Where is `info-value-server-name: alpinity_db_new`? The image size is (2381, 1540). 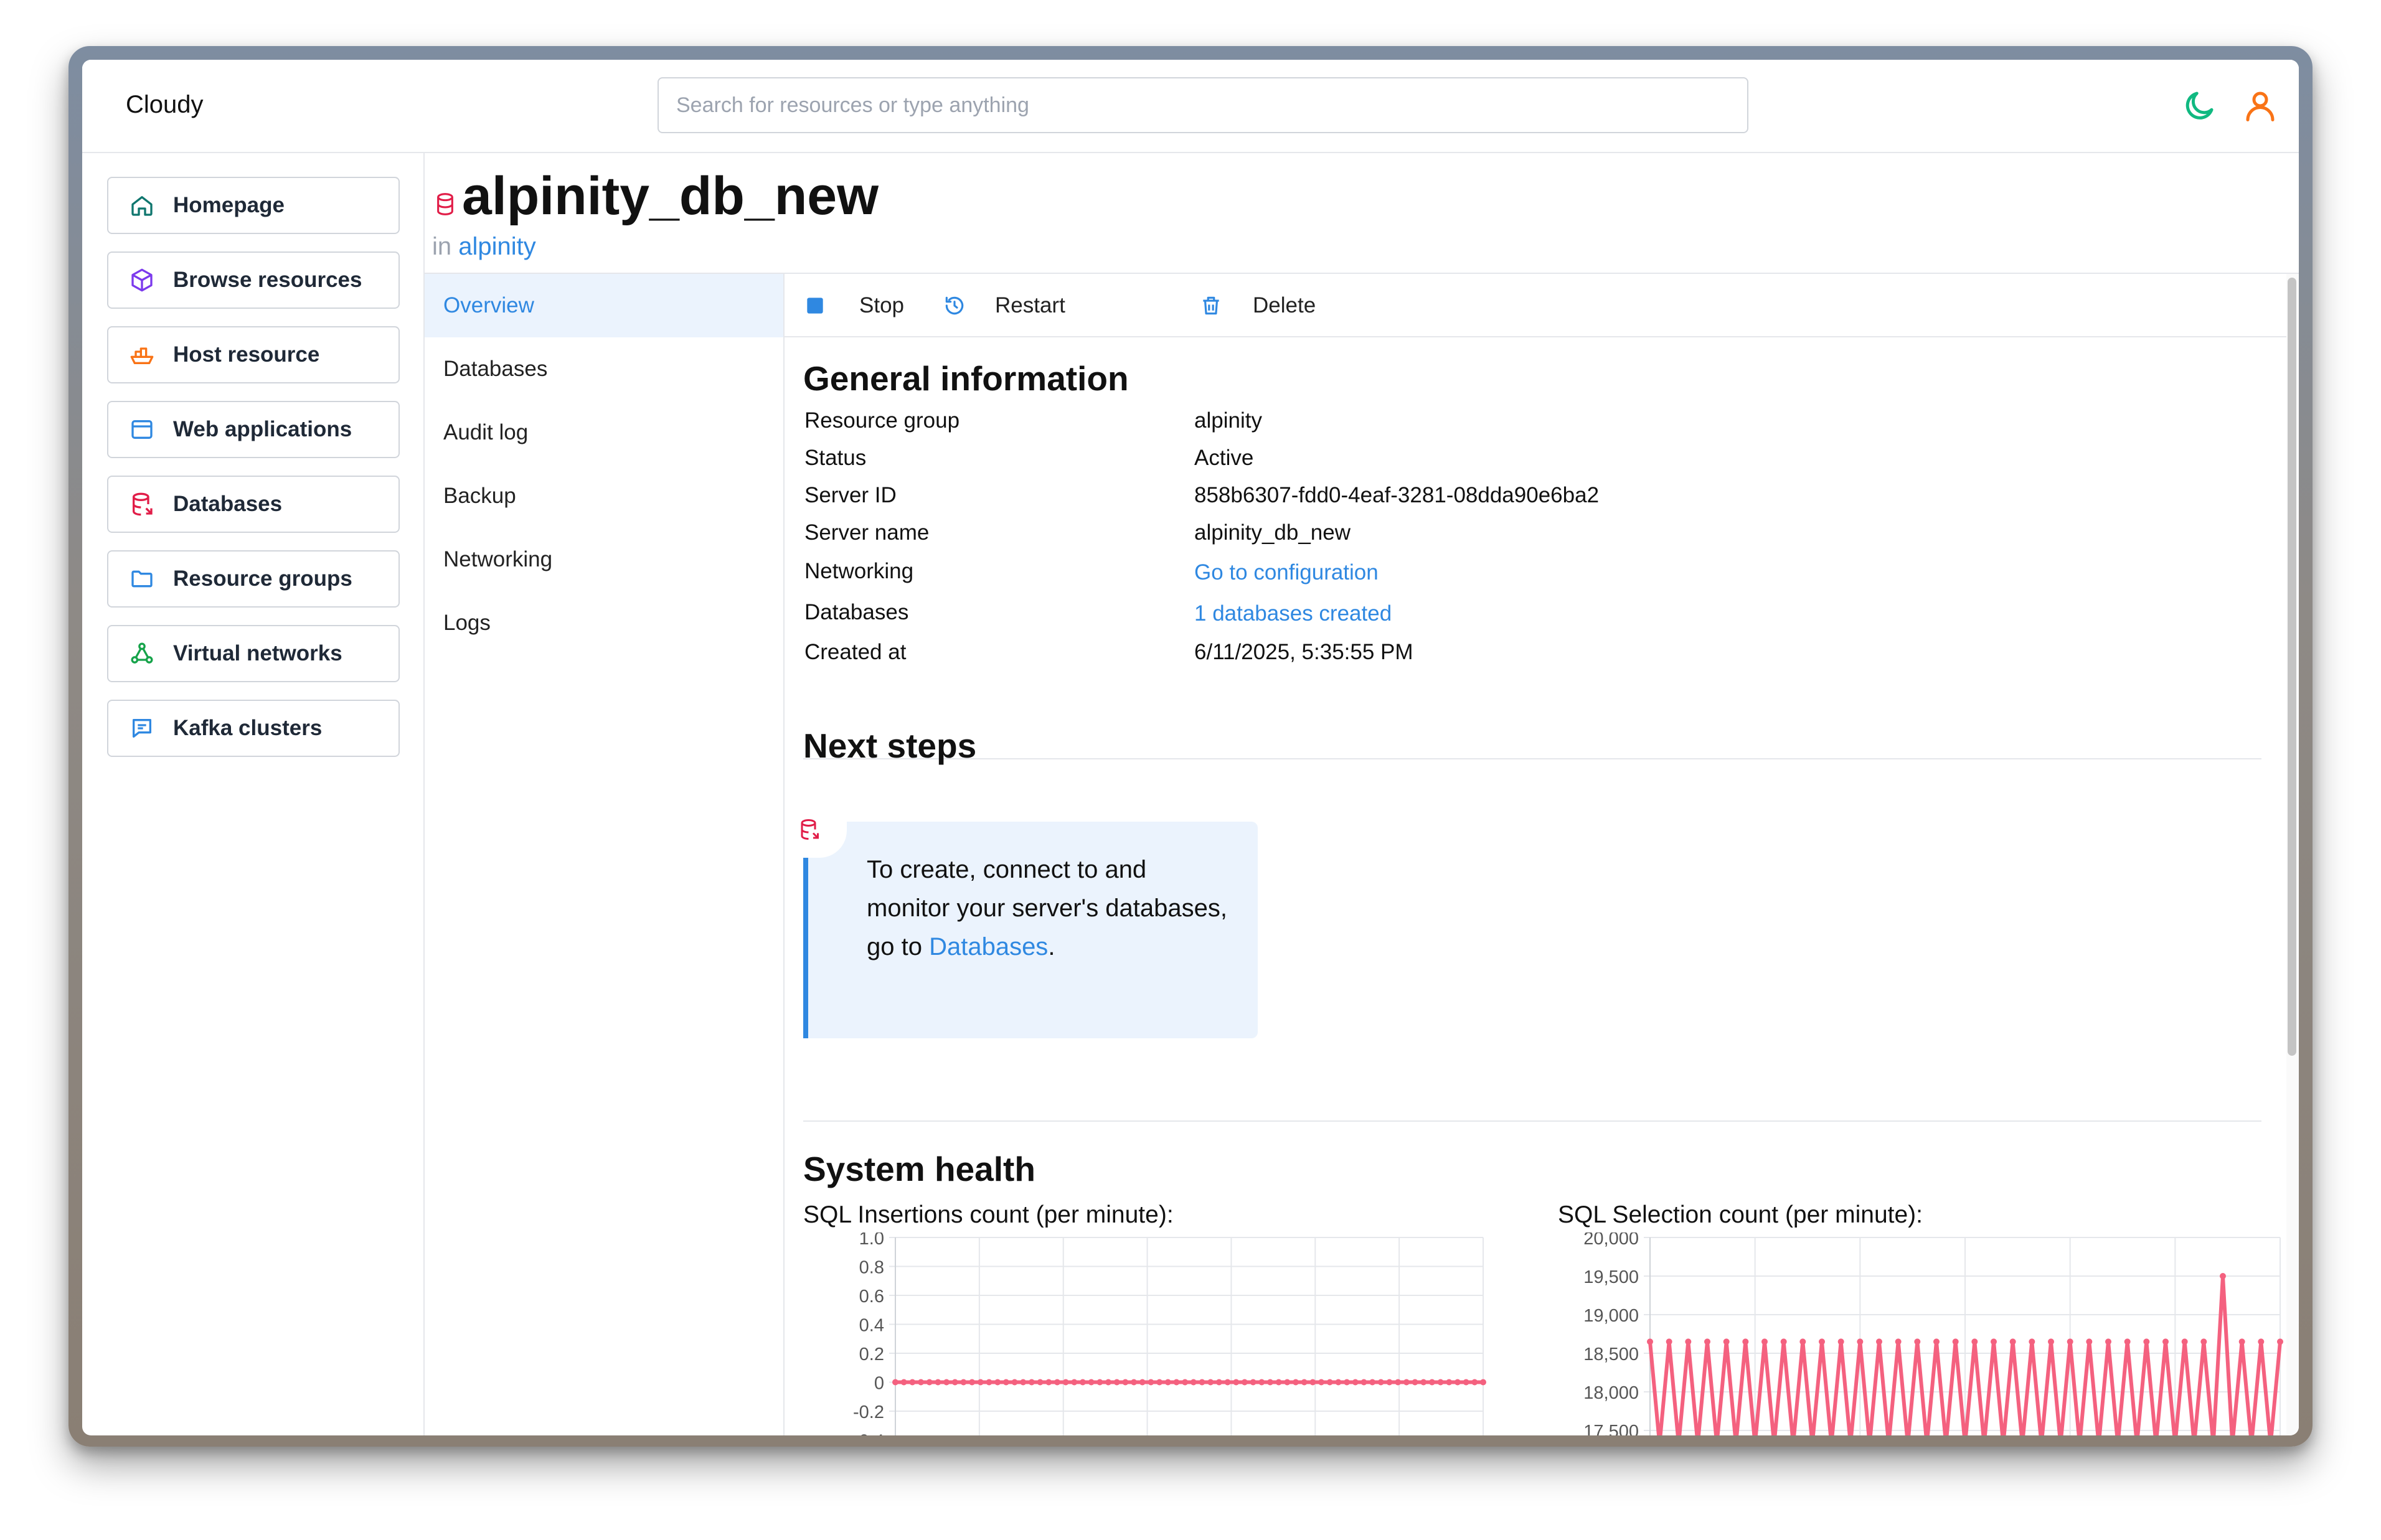
info-value-server-name: alpinity_db_new is located at coordinates (1272, 532).